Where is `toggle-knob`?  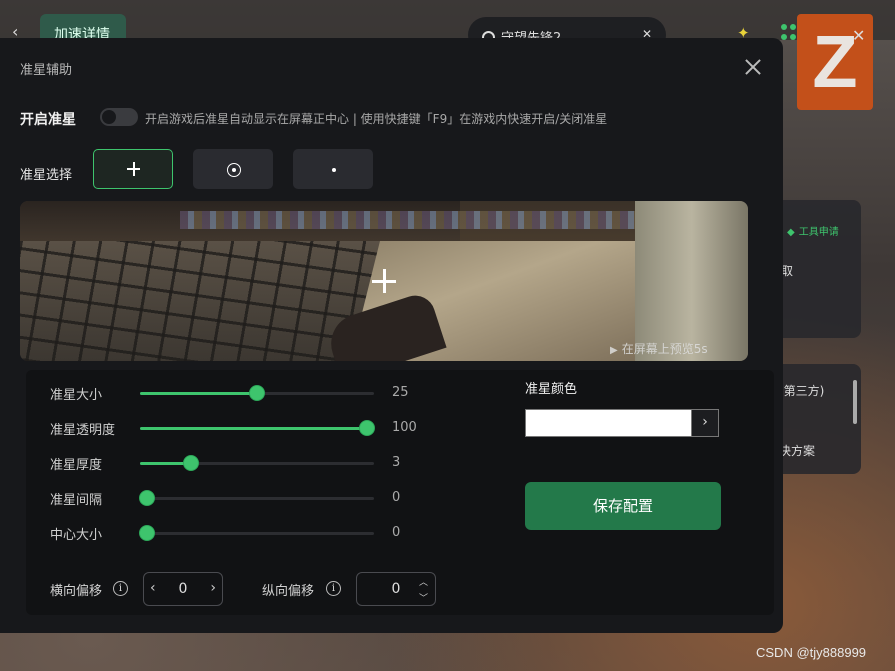
toggle-knob is located at coordinates (109, 117).